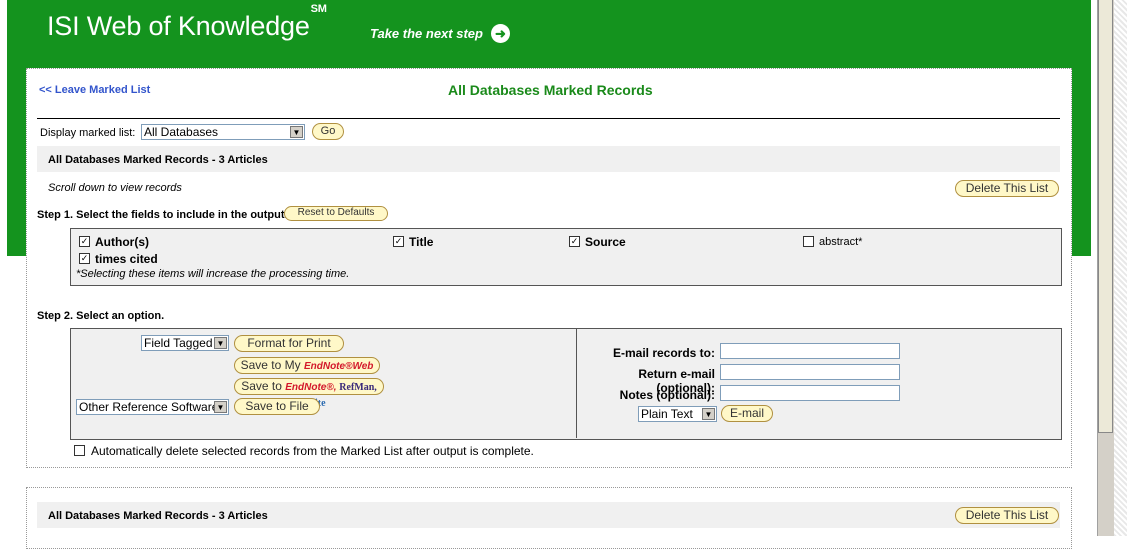  What do you see at coordinates (548, 118) in the screenshot?
I see `divider` at bounding box center [548, 118].